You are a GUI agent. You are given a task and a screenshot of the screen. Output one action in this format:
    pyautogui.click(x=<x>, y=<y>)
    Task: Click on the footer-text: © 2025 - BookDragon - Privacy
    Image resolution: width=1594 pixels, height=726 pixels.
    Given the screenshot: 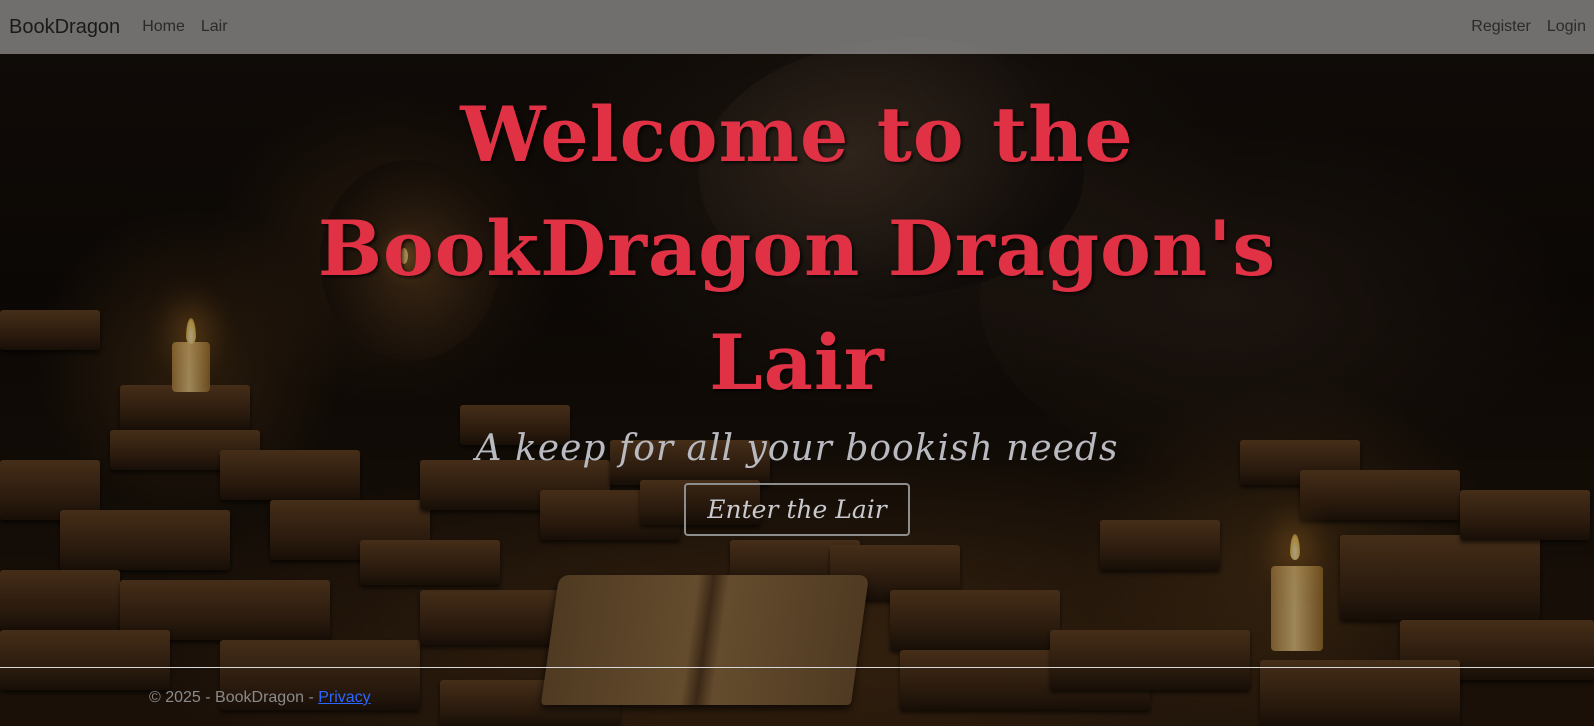 What is the action you would take?
    pyautogui.click(x=260, y=698)
    